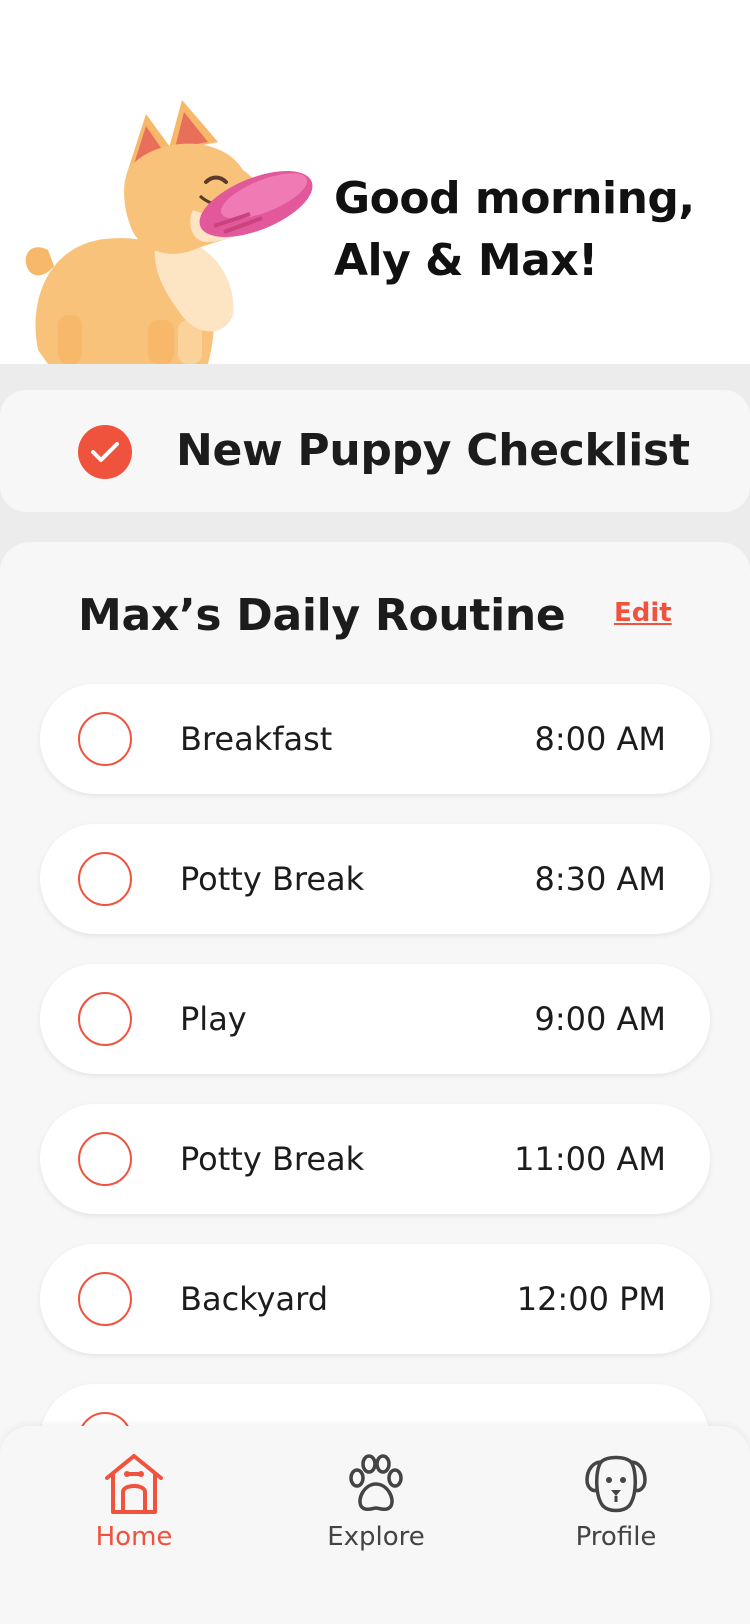 This screenshot has height=1624, width=750. Describe the element at coordinates (375, 1299) in the screenshot. I see `routine-task-backyard: Backyard 12:00 PM` at that location.